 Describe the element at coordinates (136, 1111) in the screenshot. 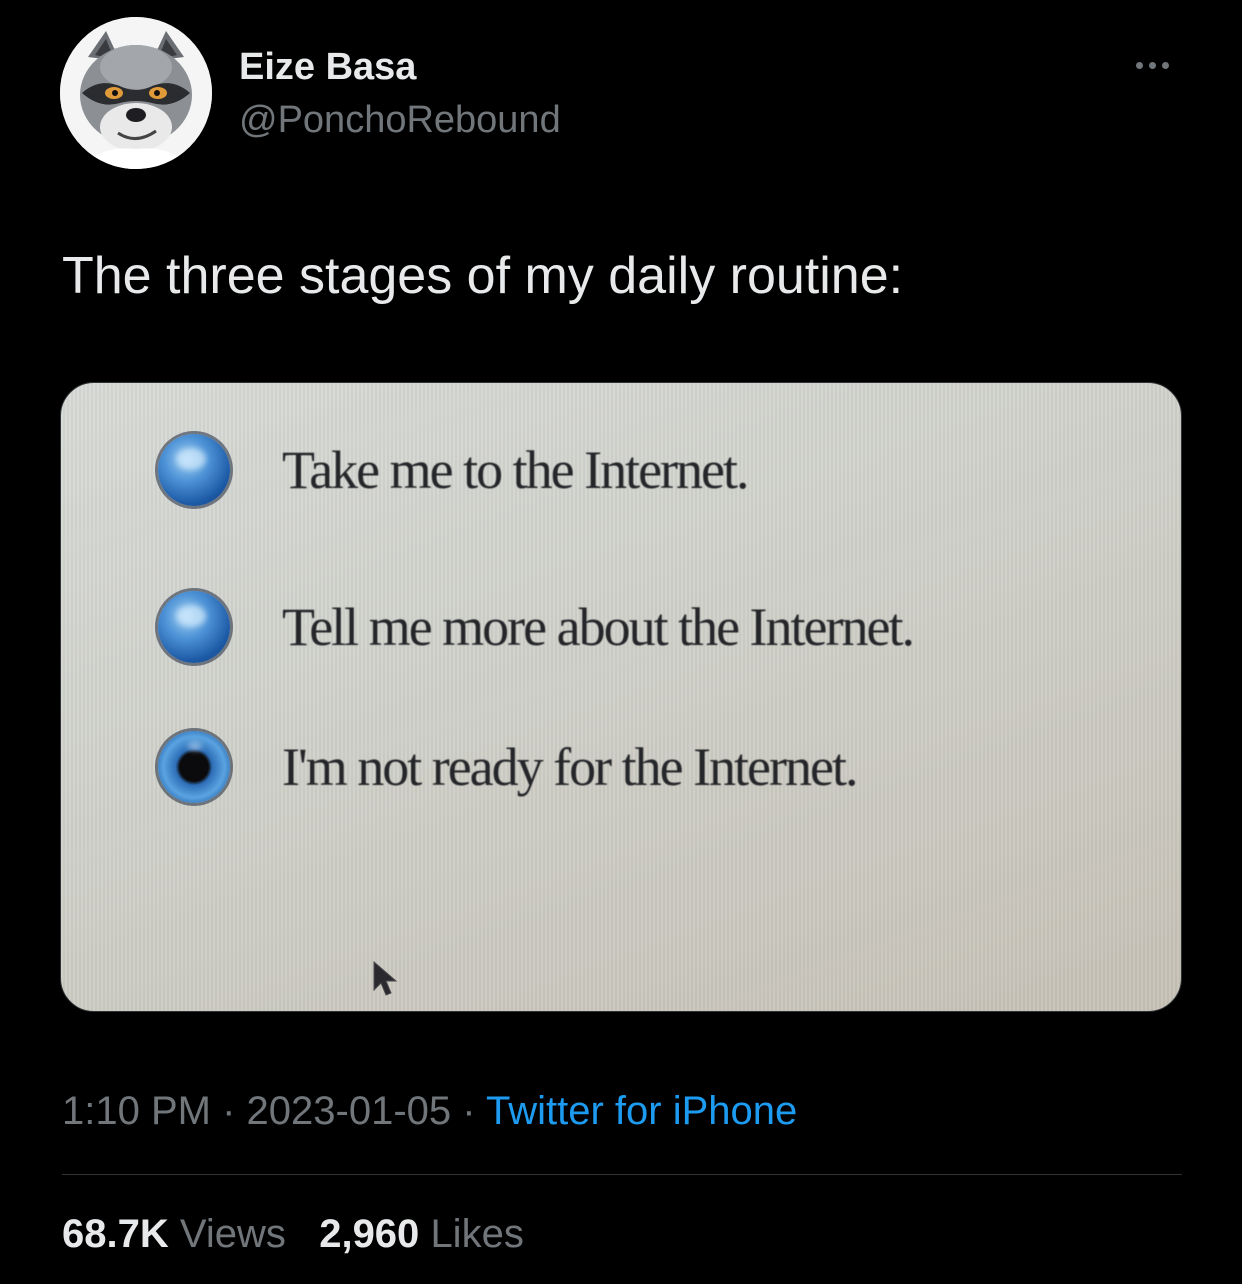

I see `tweet-time: 1:10 PM` at that location.